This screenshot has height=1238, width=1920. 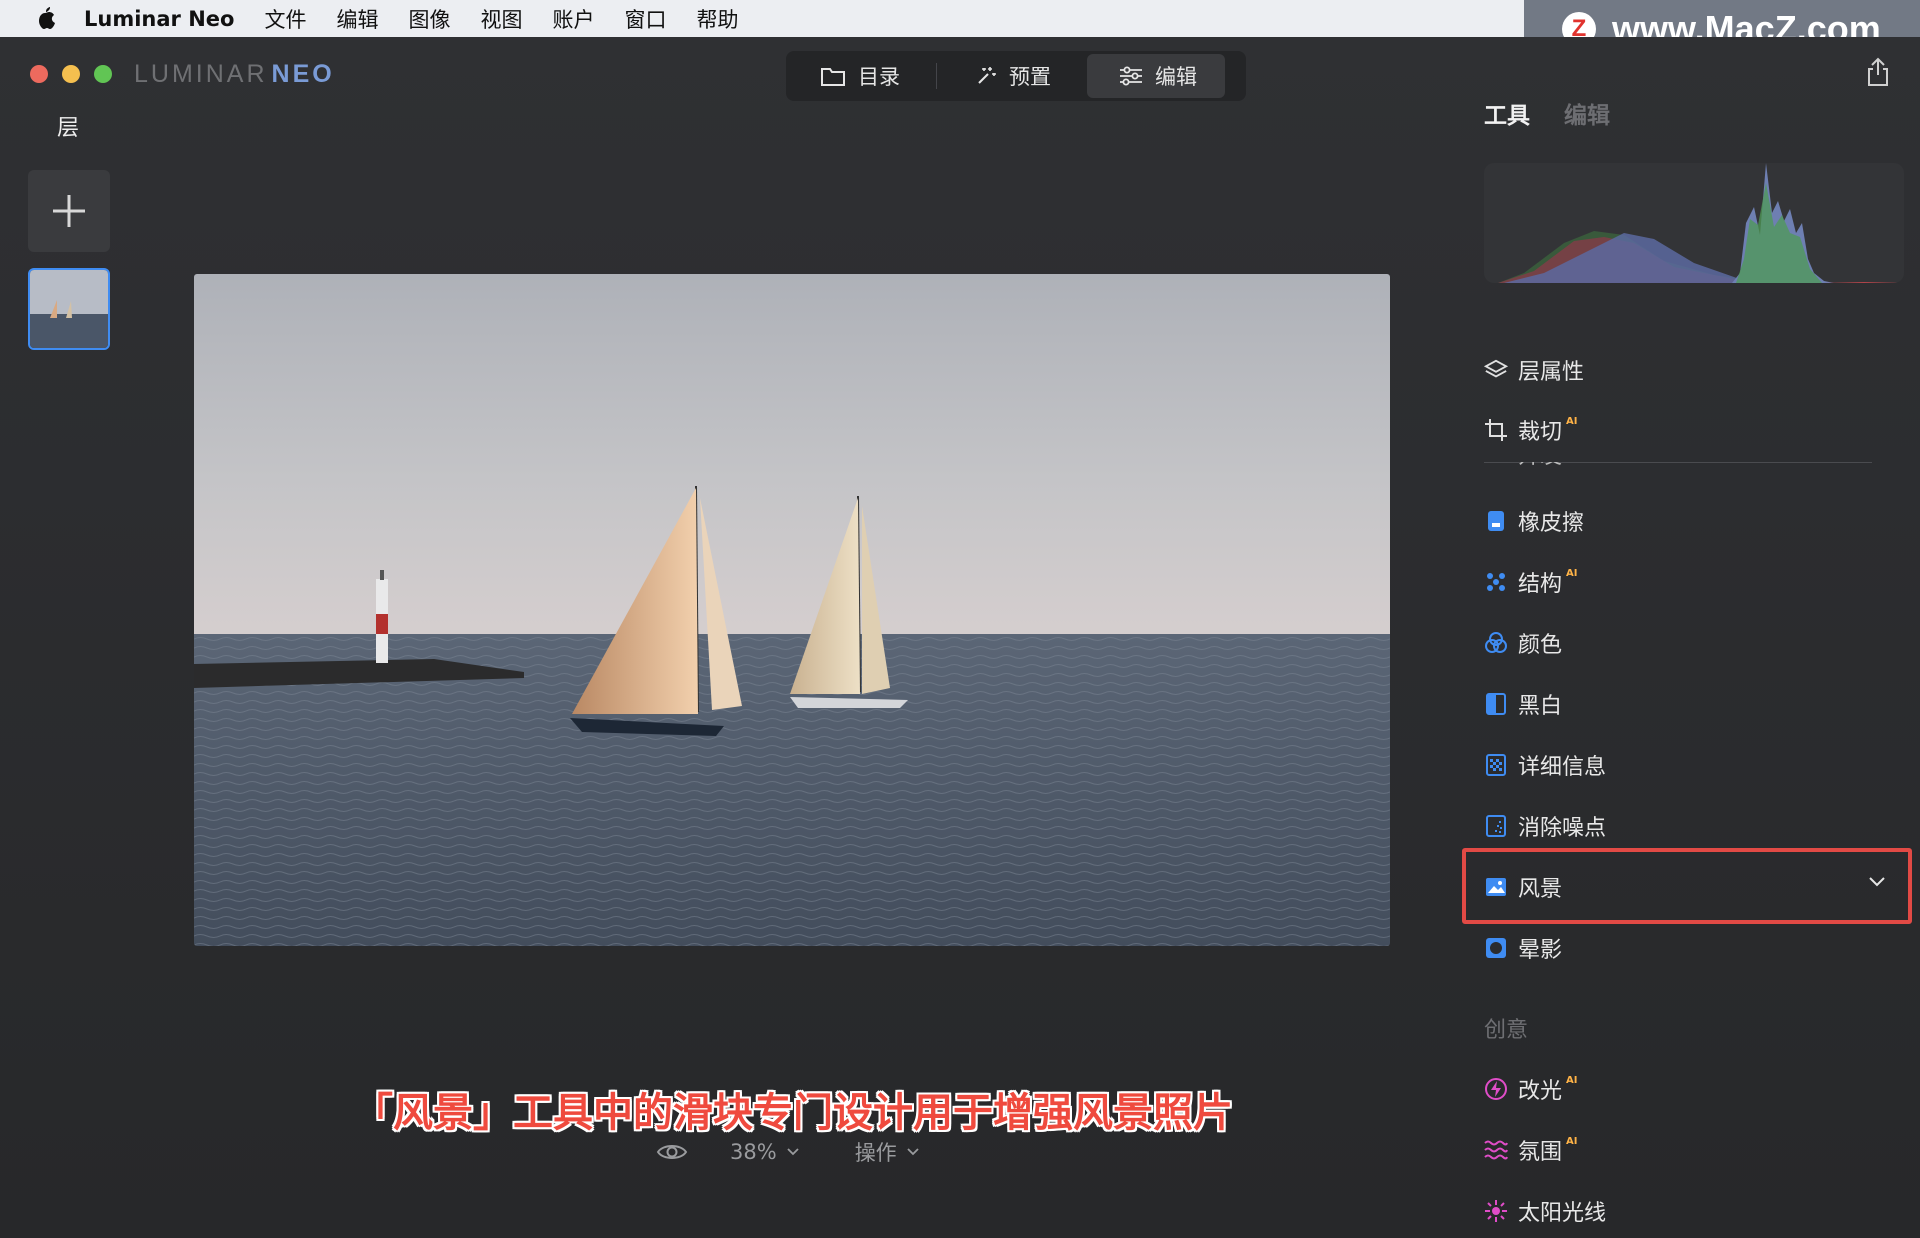 What do you see at coordinates (573, 19) in the screenshot?
I see `menu-account: 账户` at bounding box center [573, 19].